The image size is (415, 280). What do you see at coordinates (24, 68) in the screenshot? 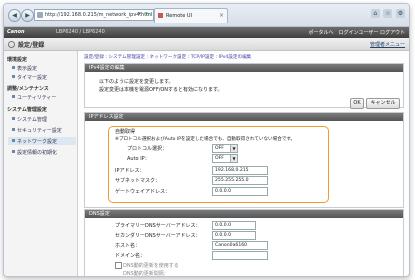
I see `sidebar-item-display: 表示設定` at bounding box center [24, 68].